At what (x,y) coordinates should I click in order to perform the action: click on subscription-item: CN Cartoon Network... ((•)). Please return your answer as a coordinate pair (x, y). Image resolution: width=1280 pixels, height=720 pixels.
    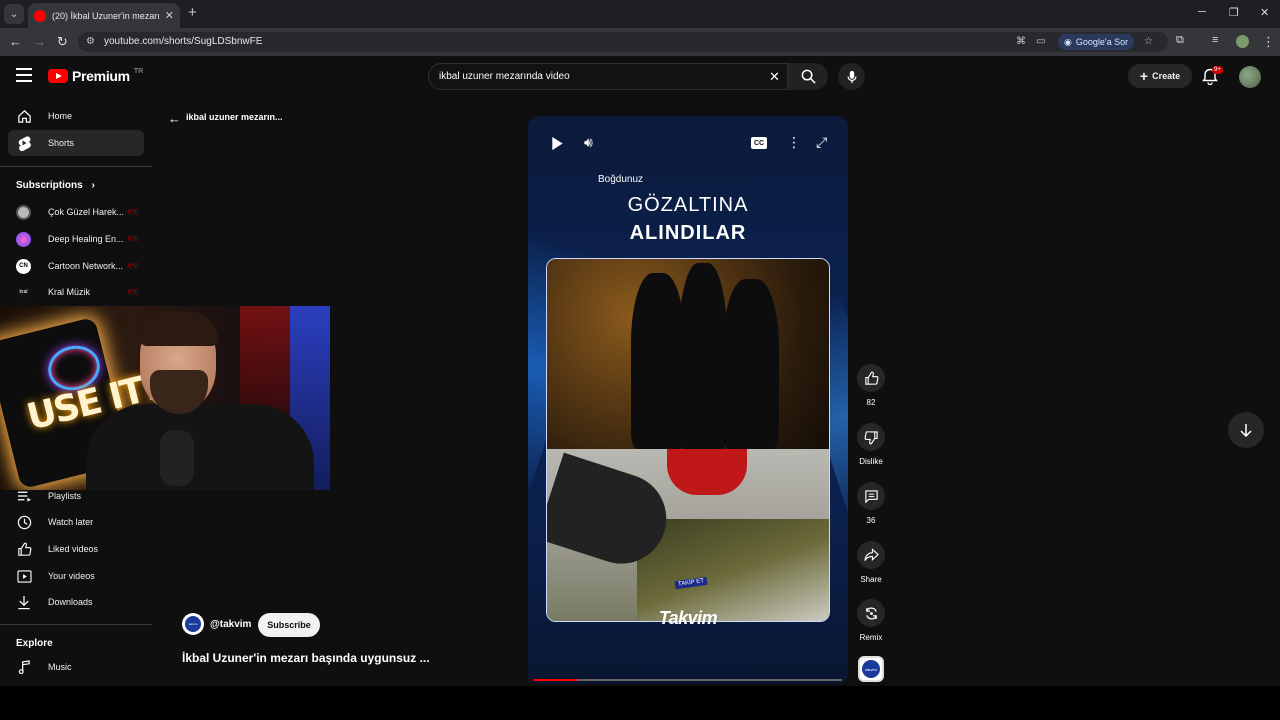
    Looking at the image, I should click on (81, 266).